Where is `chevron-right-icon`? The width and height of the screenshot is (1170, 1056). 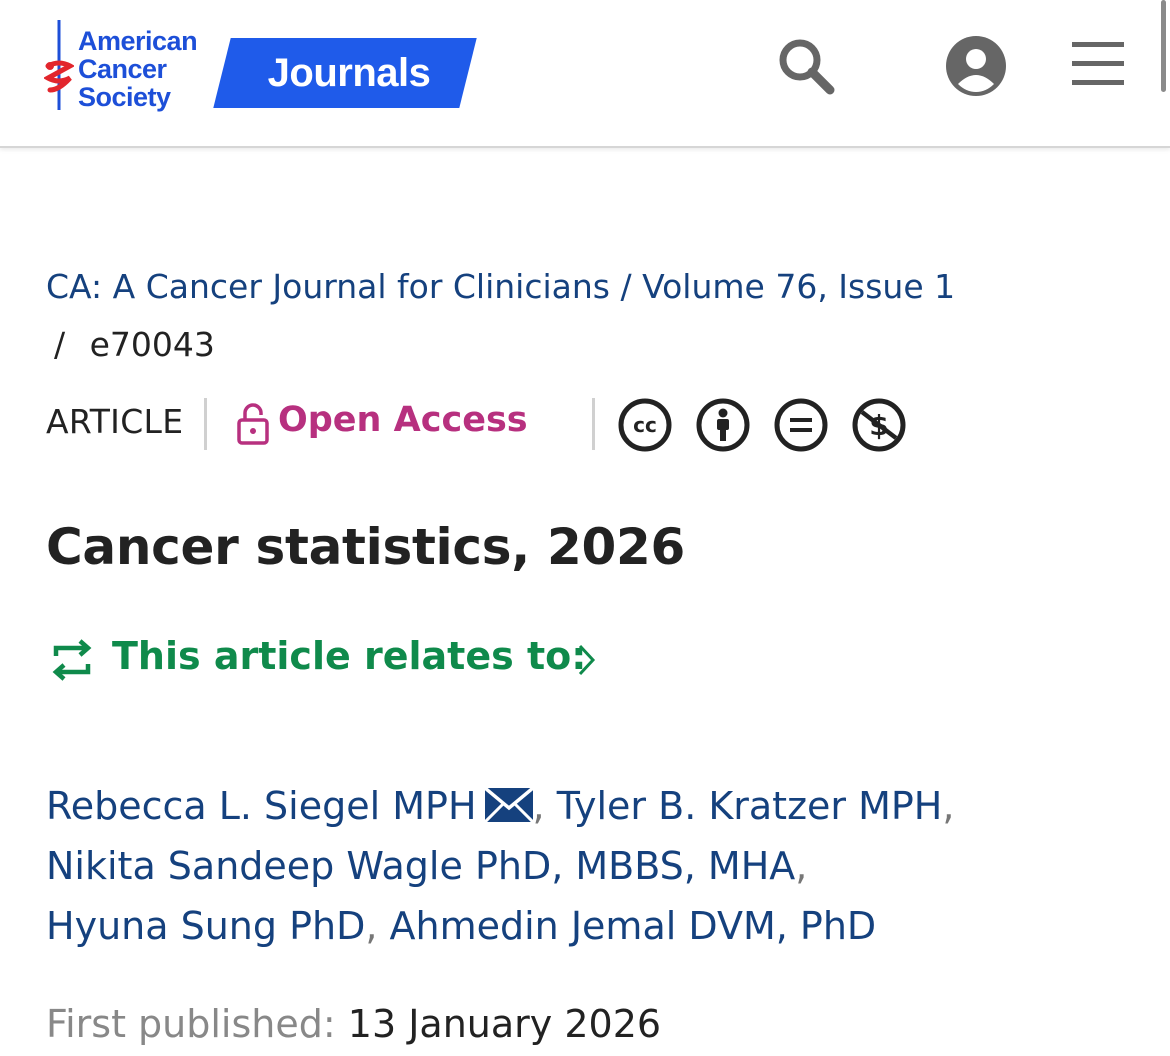 chevron-right-icon is located at coordinates (587, 660).